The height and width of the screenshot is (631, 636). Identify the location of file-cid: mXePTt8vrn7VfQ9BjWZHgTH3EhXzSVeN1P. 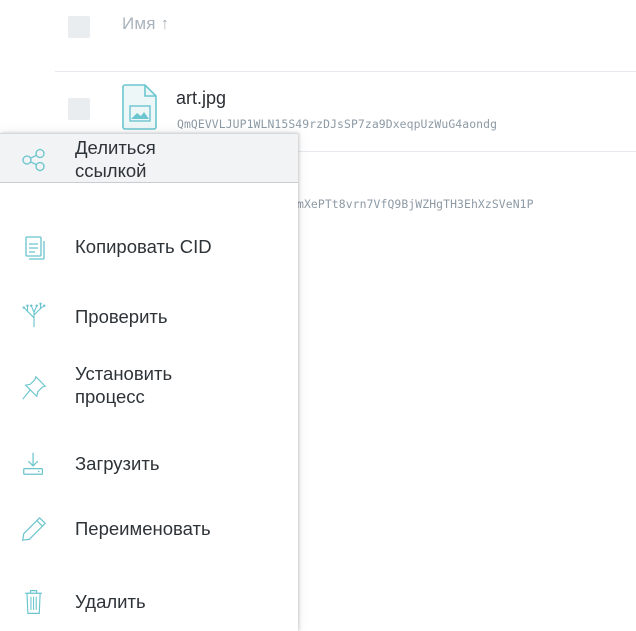
(415, 204).